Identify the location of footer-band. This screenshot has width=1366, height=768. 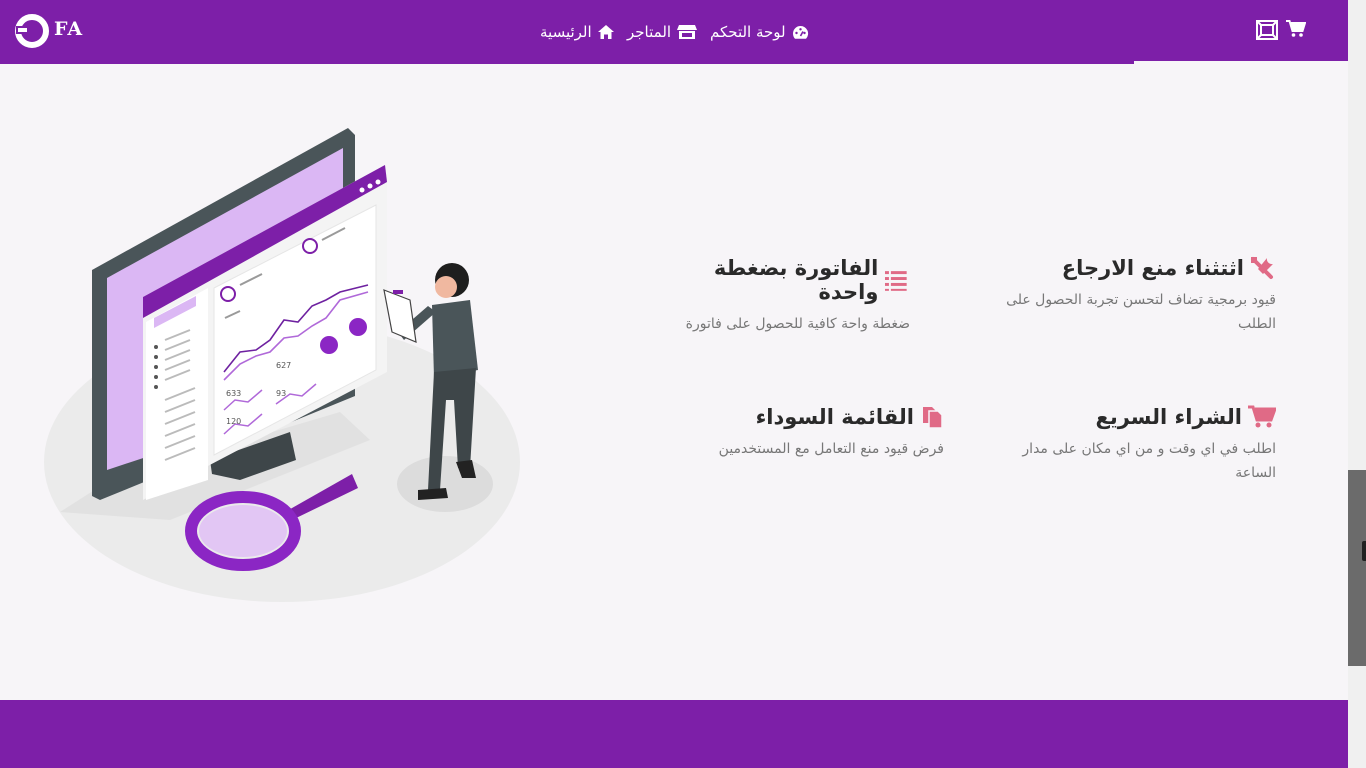
(674, 734).